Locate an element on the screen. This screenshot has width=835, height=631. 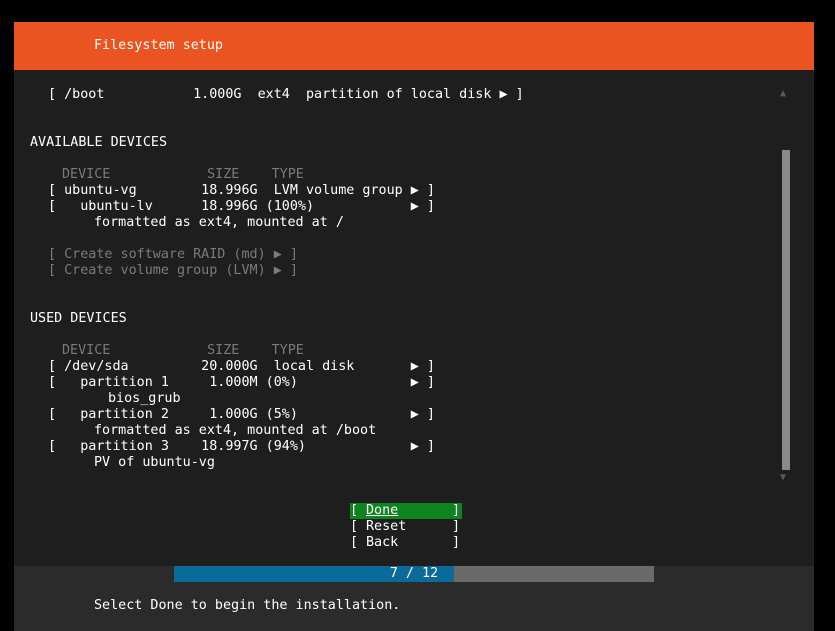
device-detail-partition-3: PV of ubuntu-vg is located at coordinates (154, 462).